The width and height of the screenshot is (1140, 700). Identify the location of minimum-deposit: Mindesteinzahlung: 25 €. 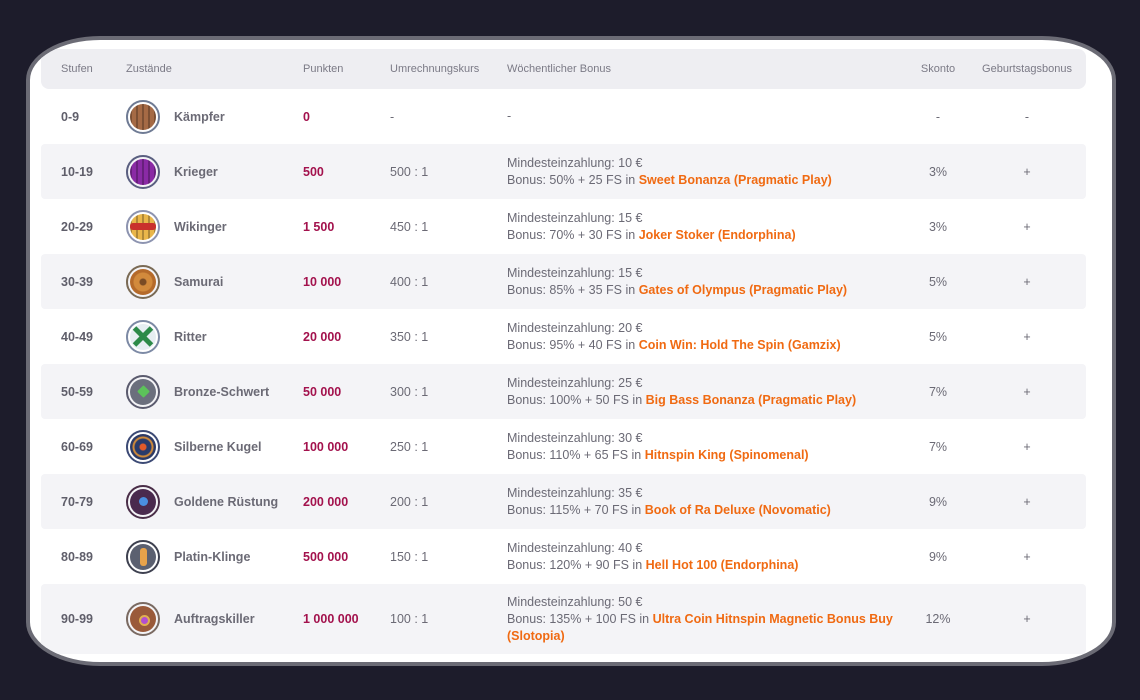
(575, 382).